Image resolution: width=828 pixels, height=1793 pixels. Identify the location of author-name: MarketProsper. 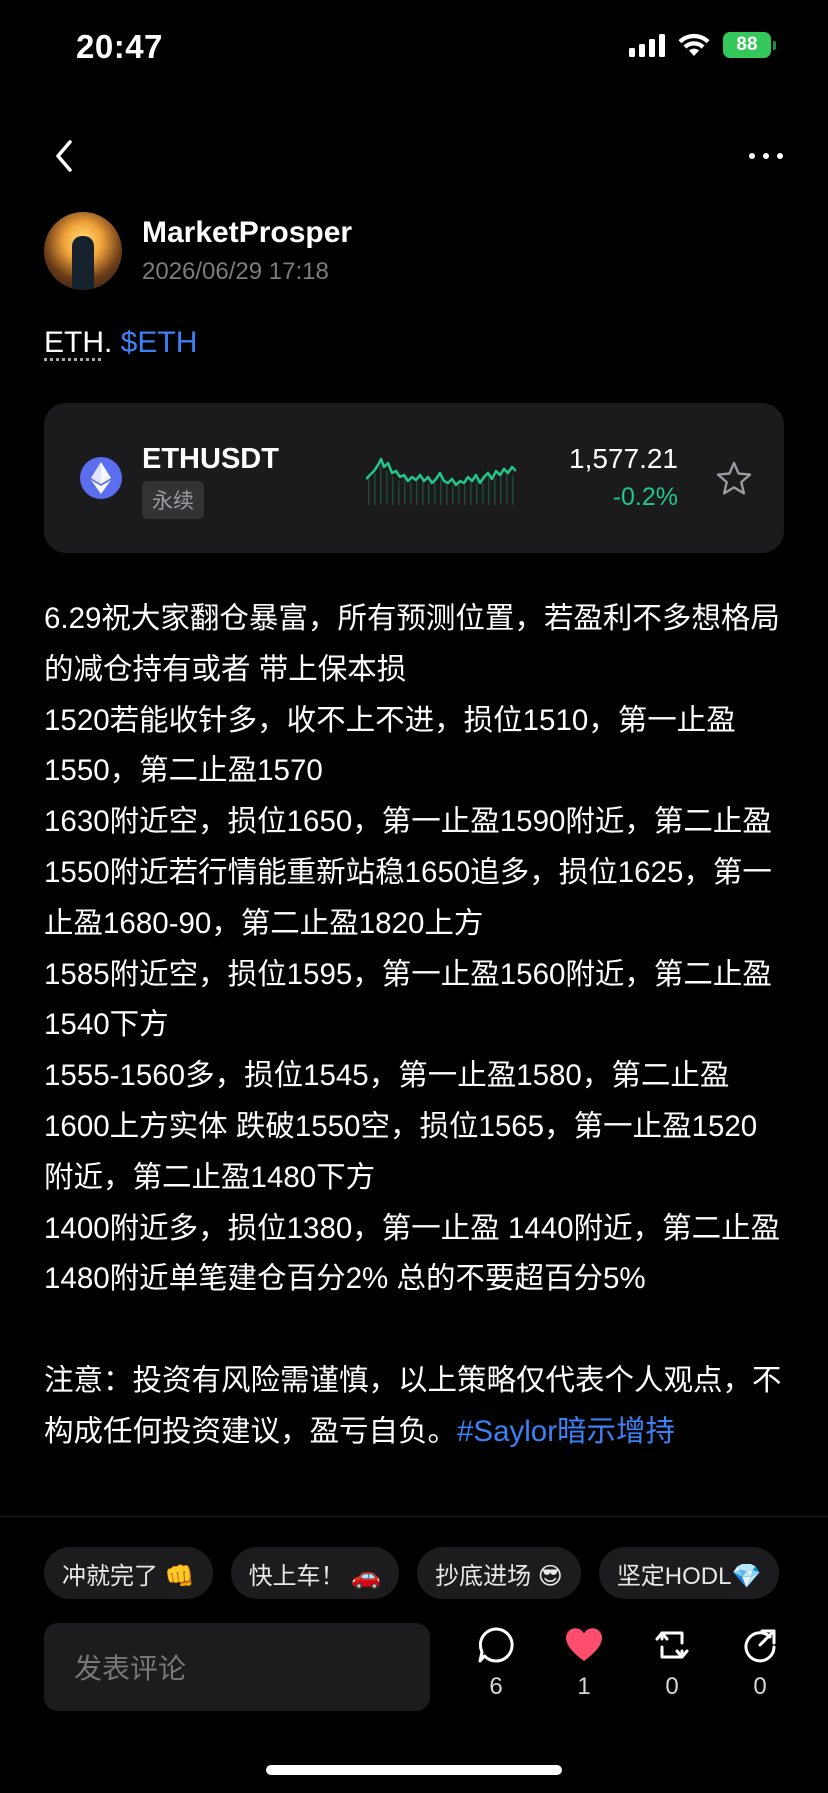
(247, 233).